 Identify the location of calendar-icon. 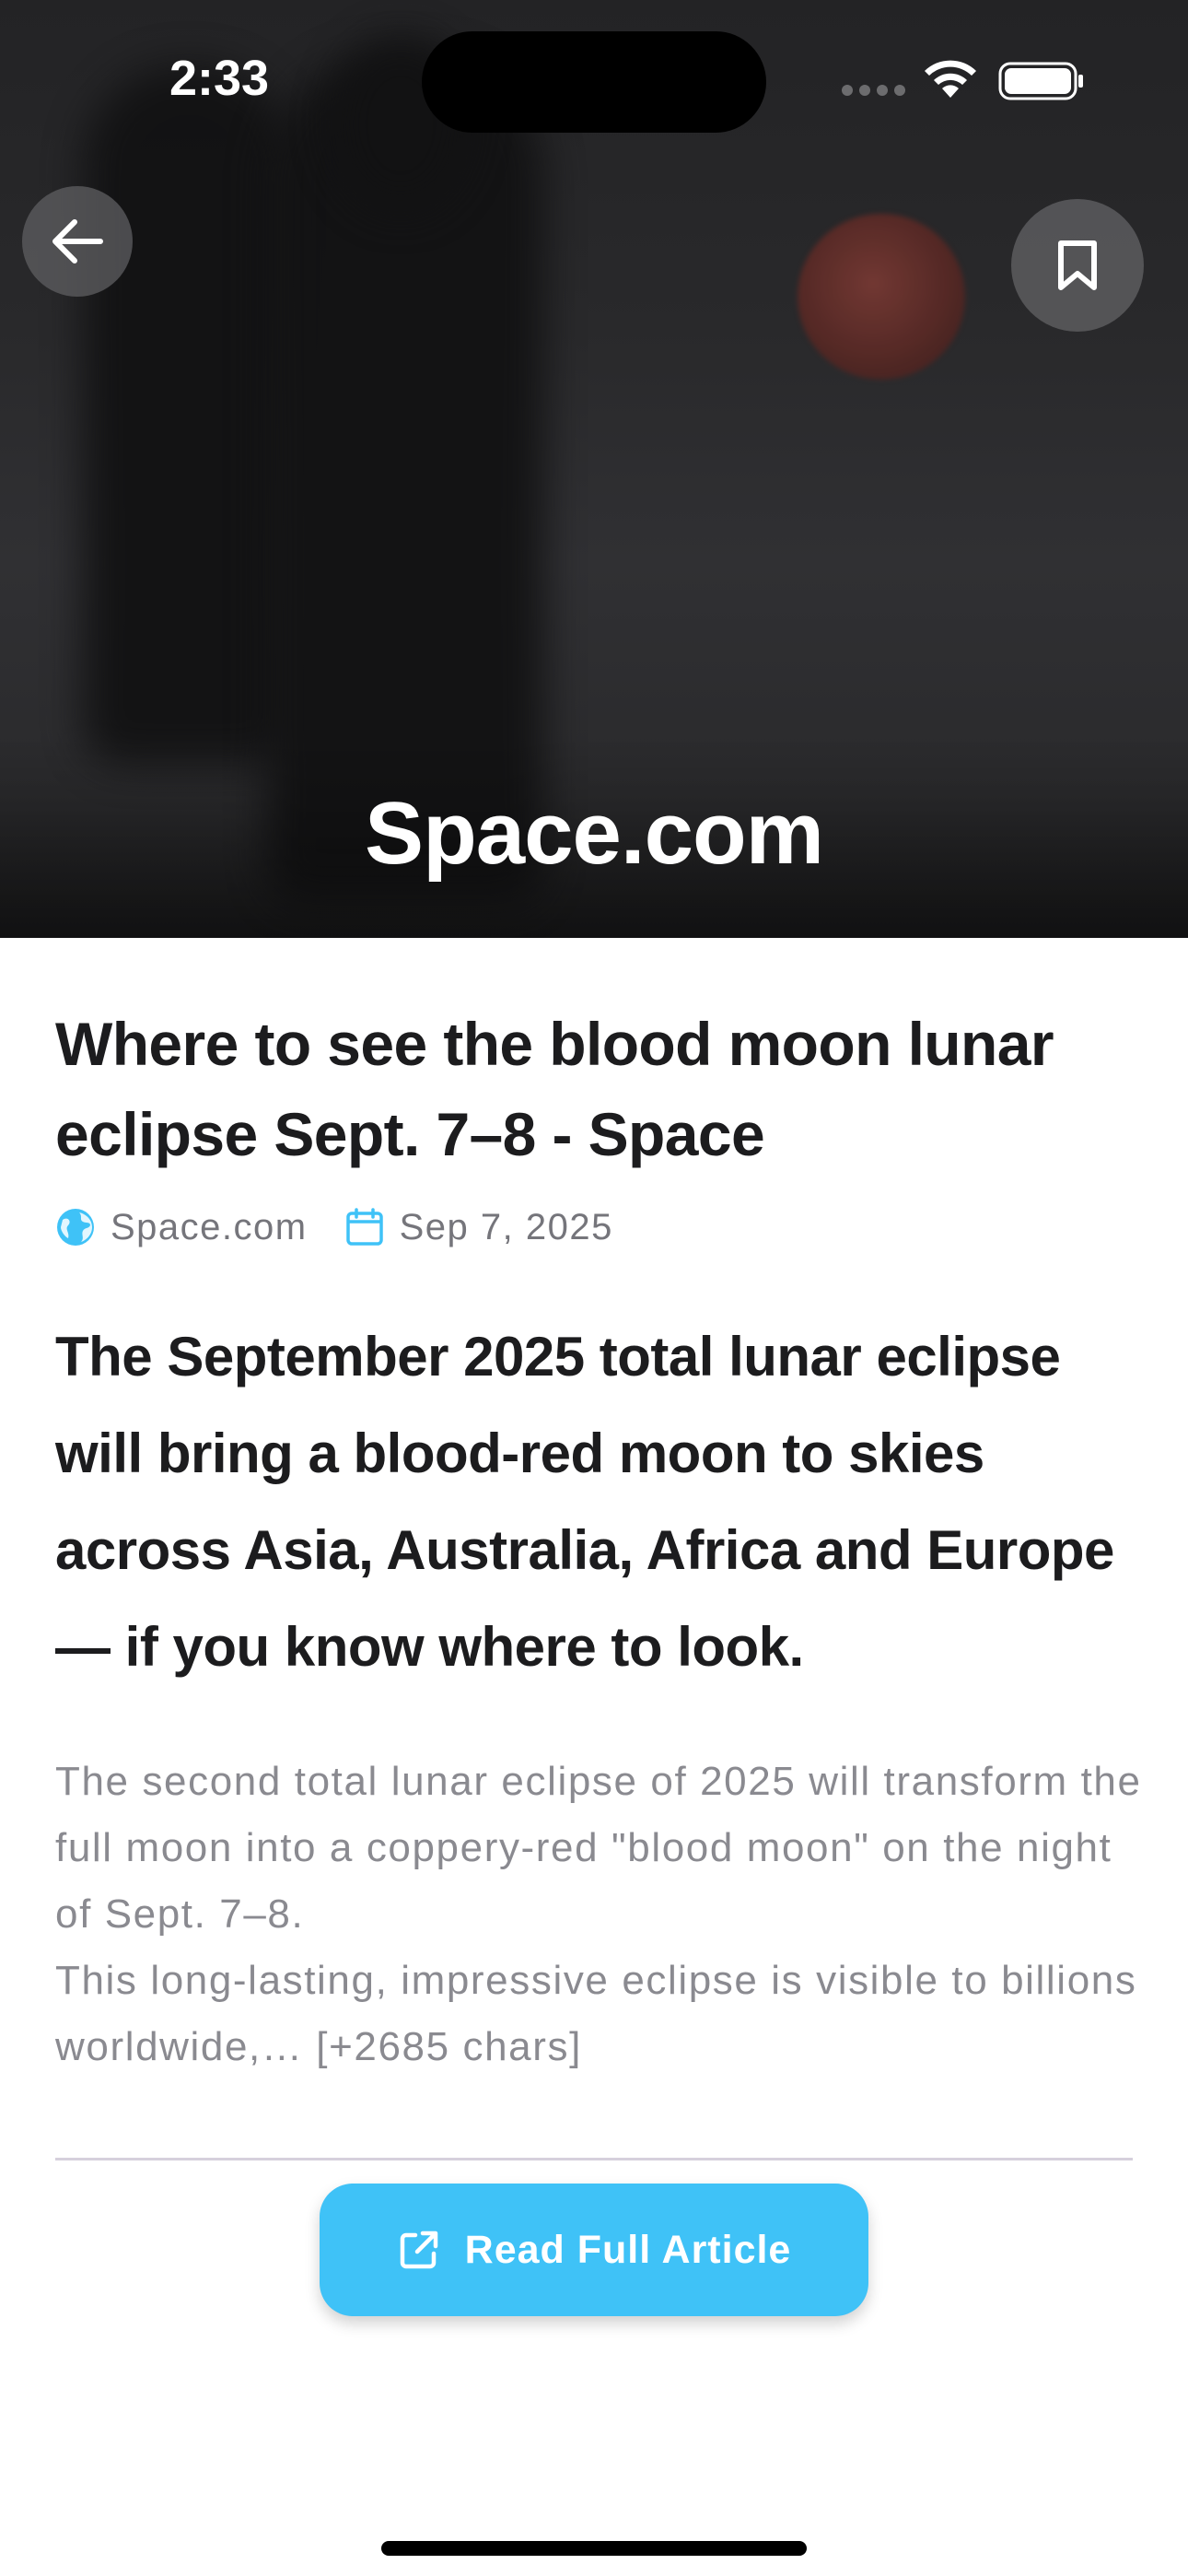
(364, 1227).